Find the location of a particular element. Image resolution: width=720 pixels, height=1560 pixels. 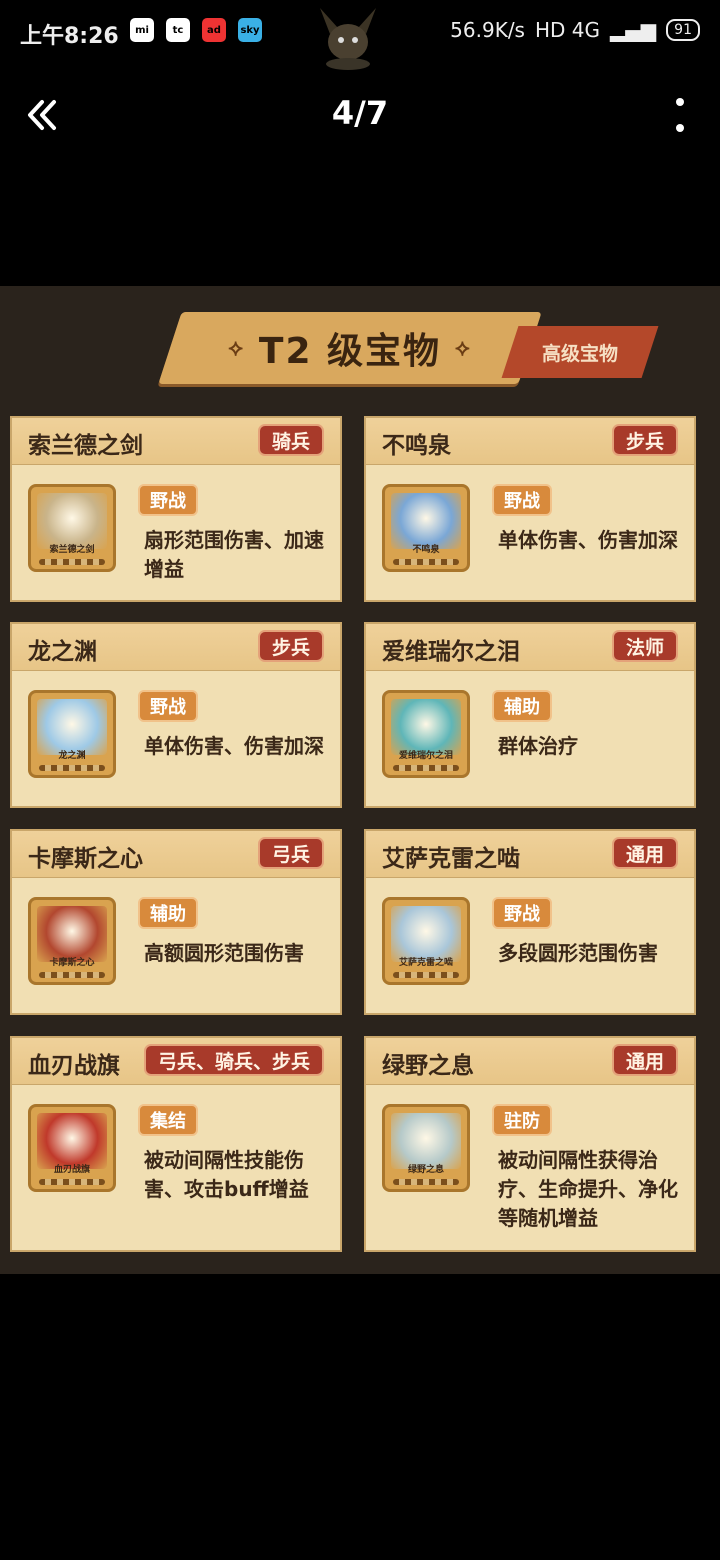

network-speed: 56.9K/s is located at coordinates (487, 30).